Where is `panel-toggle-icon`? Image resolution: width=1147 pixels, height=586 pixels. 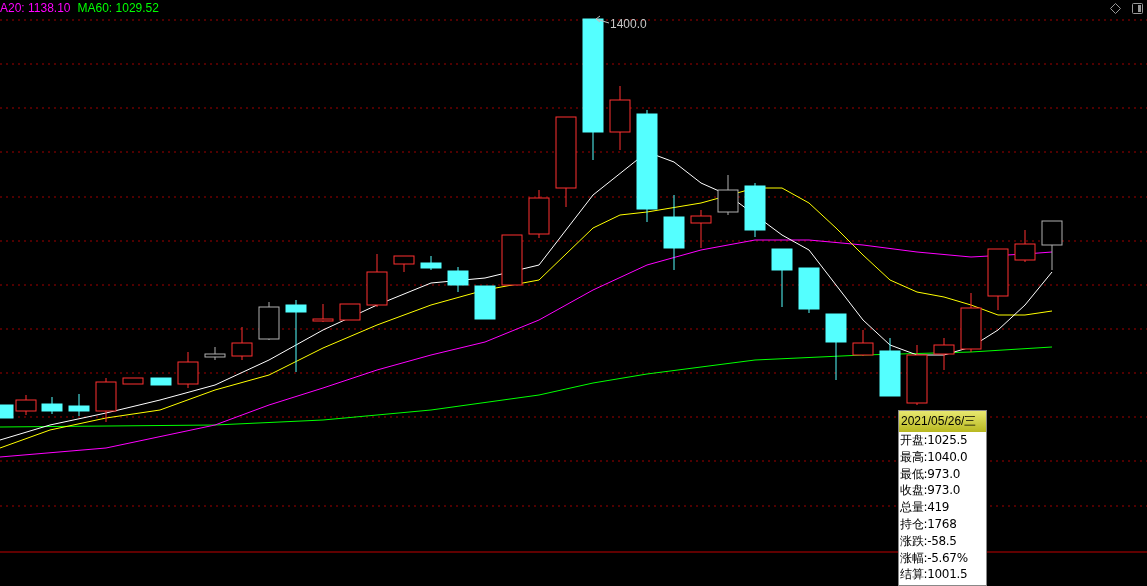 panel-toggle-icon is located at coordinates (1137, 8).